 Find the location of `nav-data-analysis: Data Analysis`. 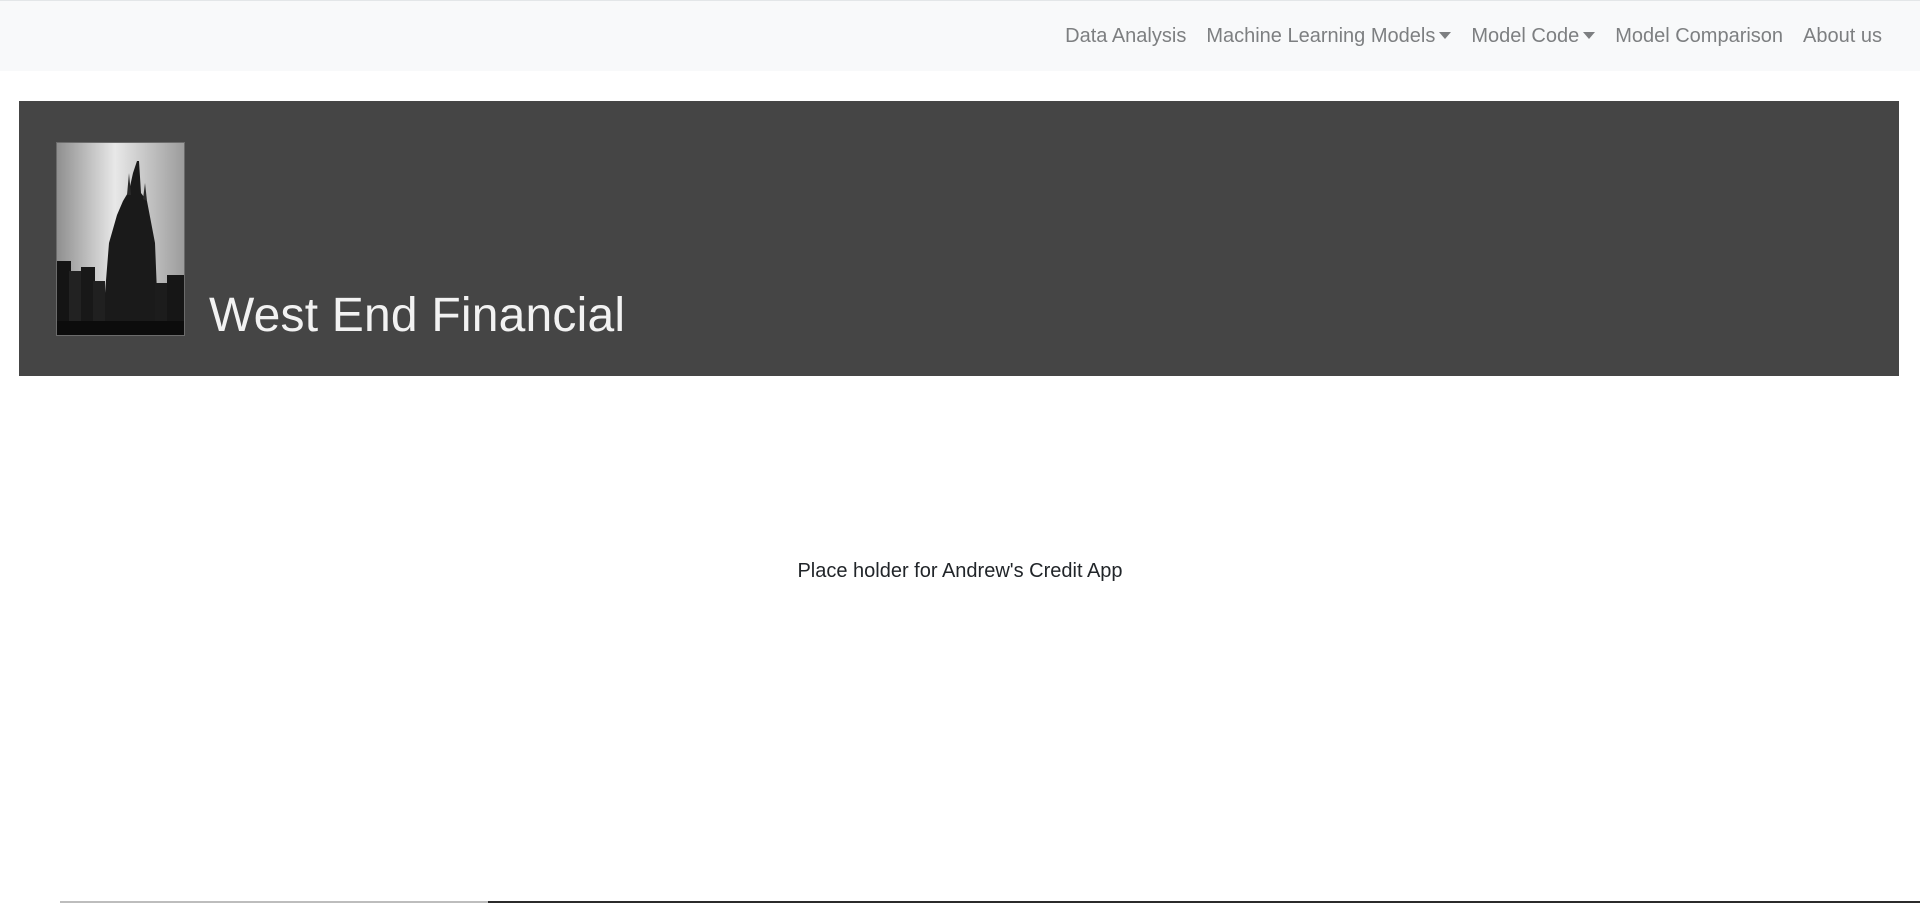

nav-data-analysis: Data Analysis is located at coordinates (1125, 36).